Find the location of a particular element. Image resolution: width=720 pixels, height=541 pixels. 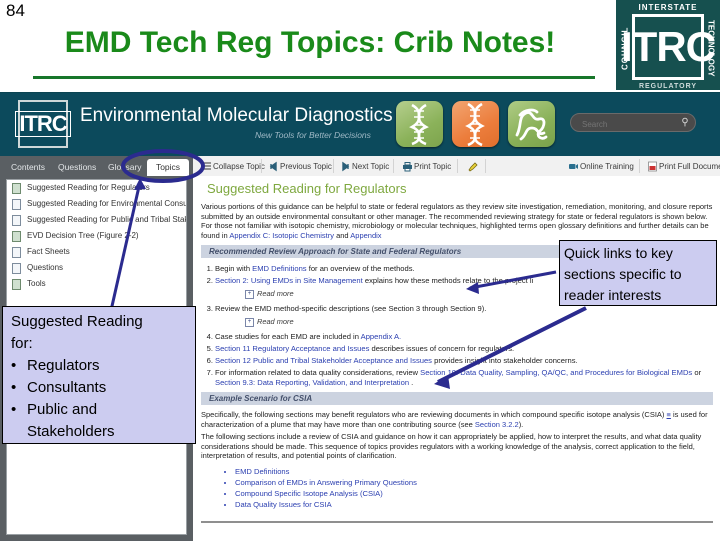

callout-bullet-consultants: • Consultants is located at coordinates (99, 388).